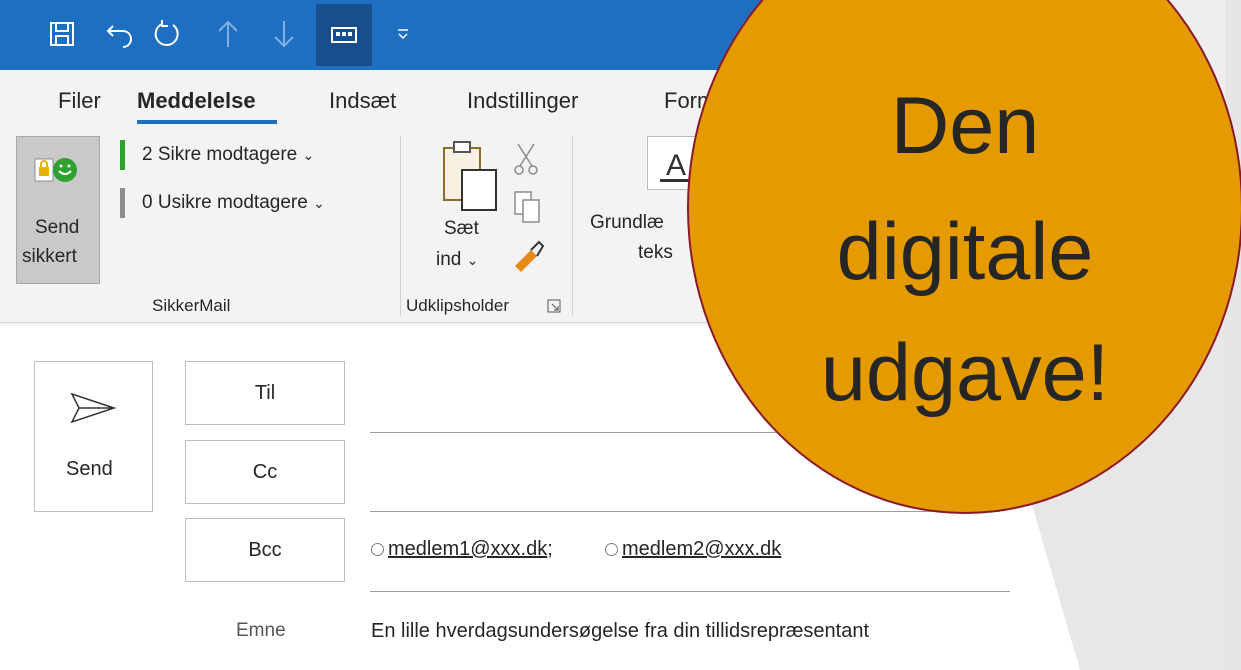  I want to click on cut-icon, so click(526, 159).